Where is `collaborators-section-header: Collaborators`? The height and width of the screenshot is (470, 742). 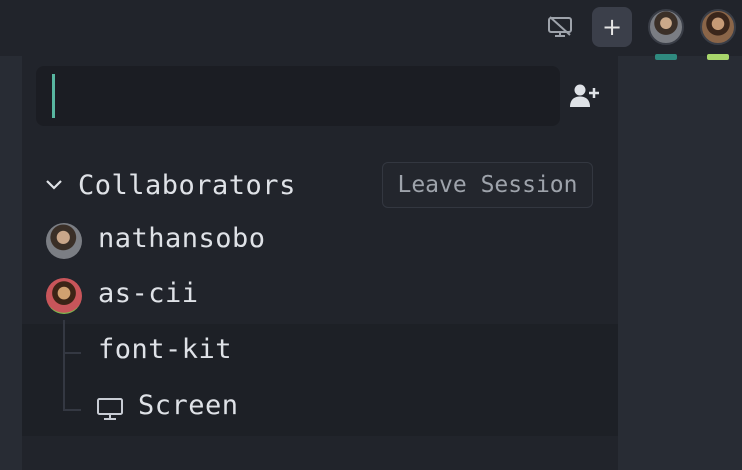 collaborators-section-header: Collaborators is located at coordinates (169, 185).